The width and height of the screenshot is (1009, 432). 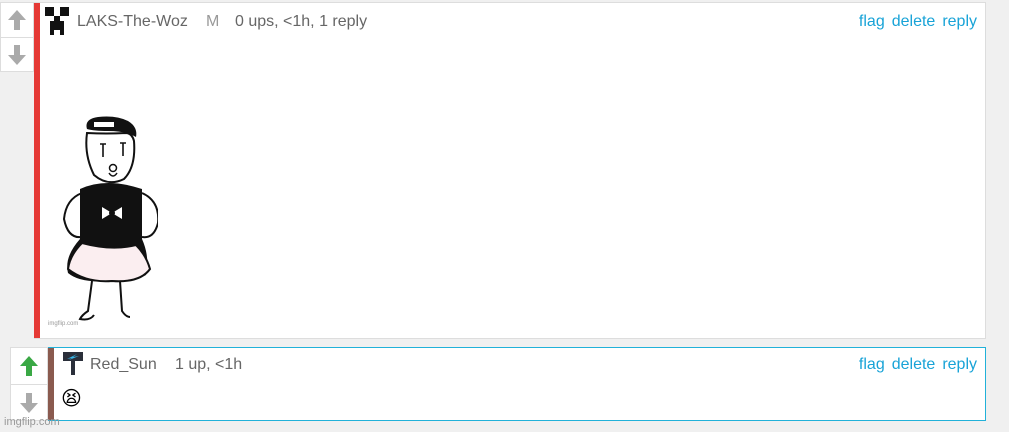 What do you see at coordinates (132, 22) in the screenshot?
I see `username-link: LAKS-The-Woz` at bounding box center [132, 22].